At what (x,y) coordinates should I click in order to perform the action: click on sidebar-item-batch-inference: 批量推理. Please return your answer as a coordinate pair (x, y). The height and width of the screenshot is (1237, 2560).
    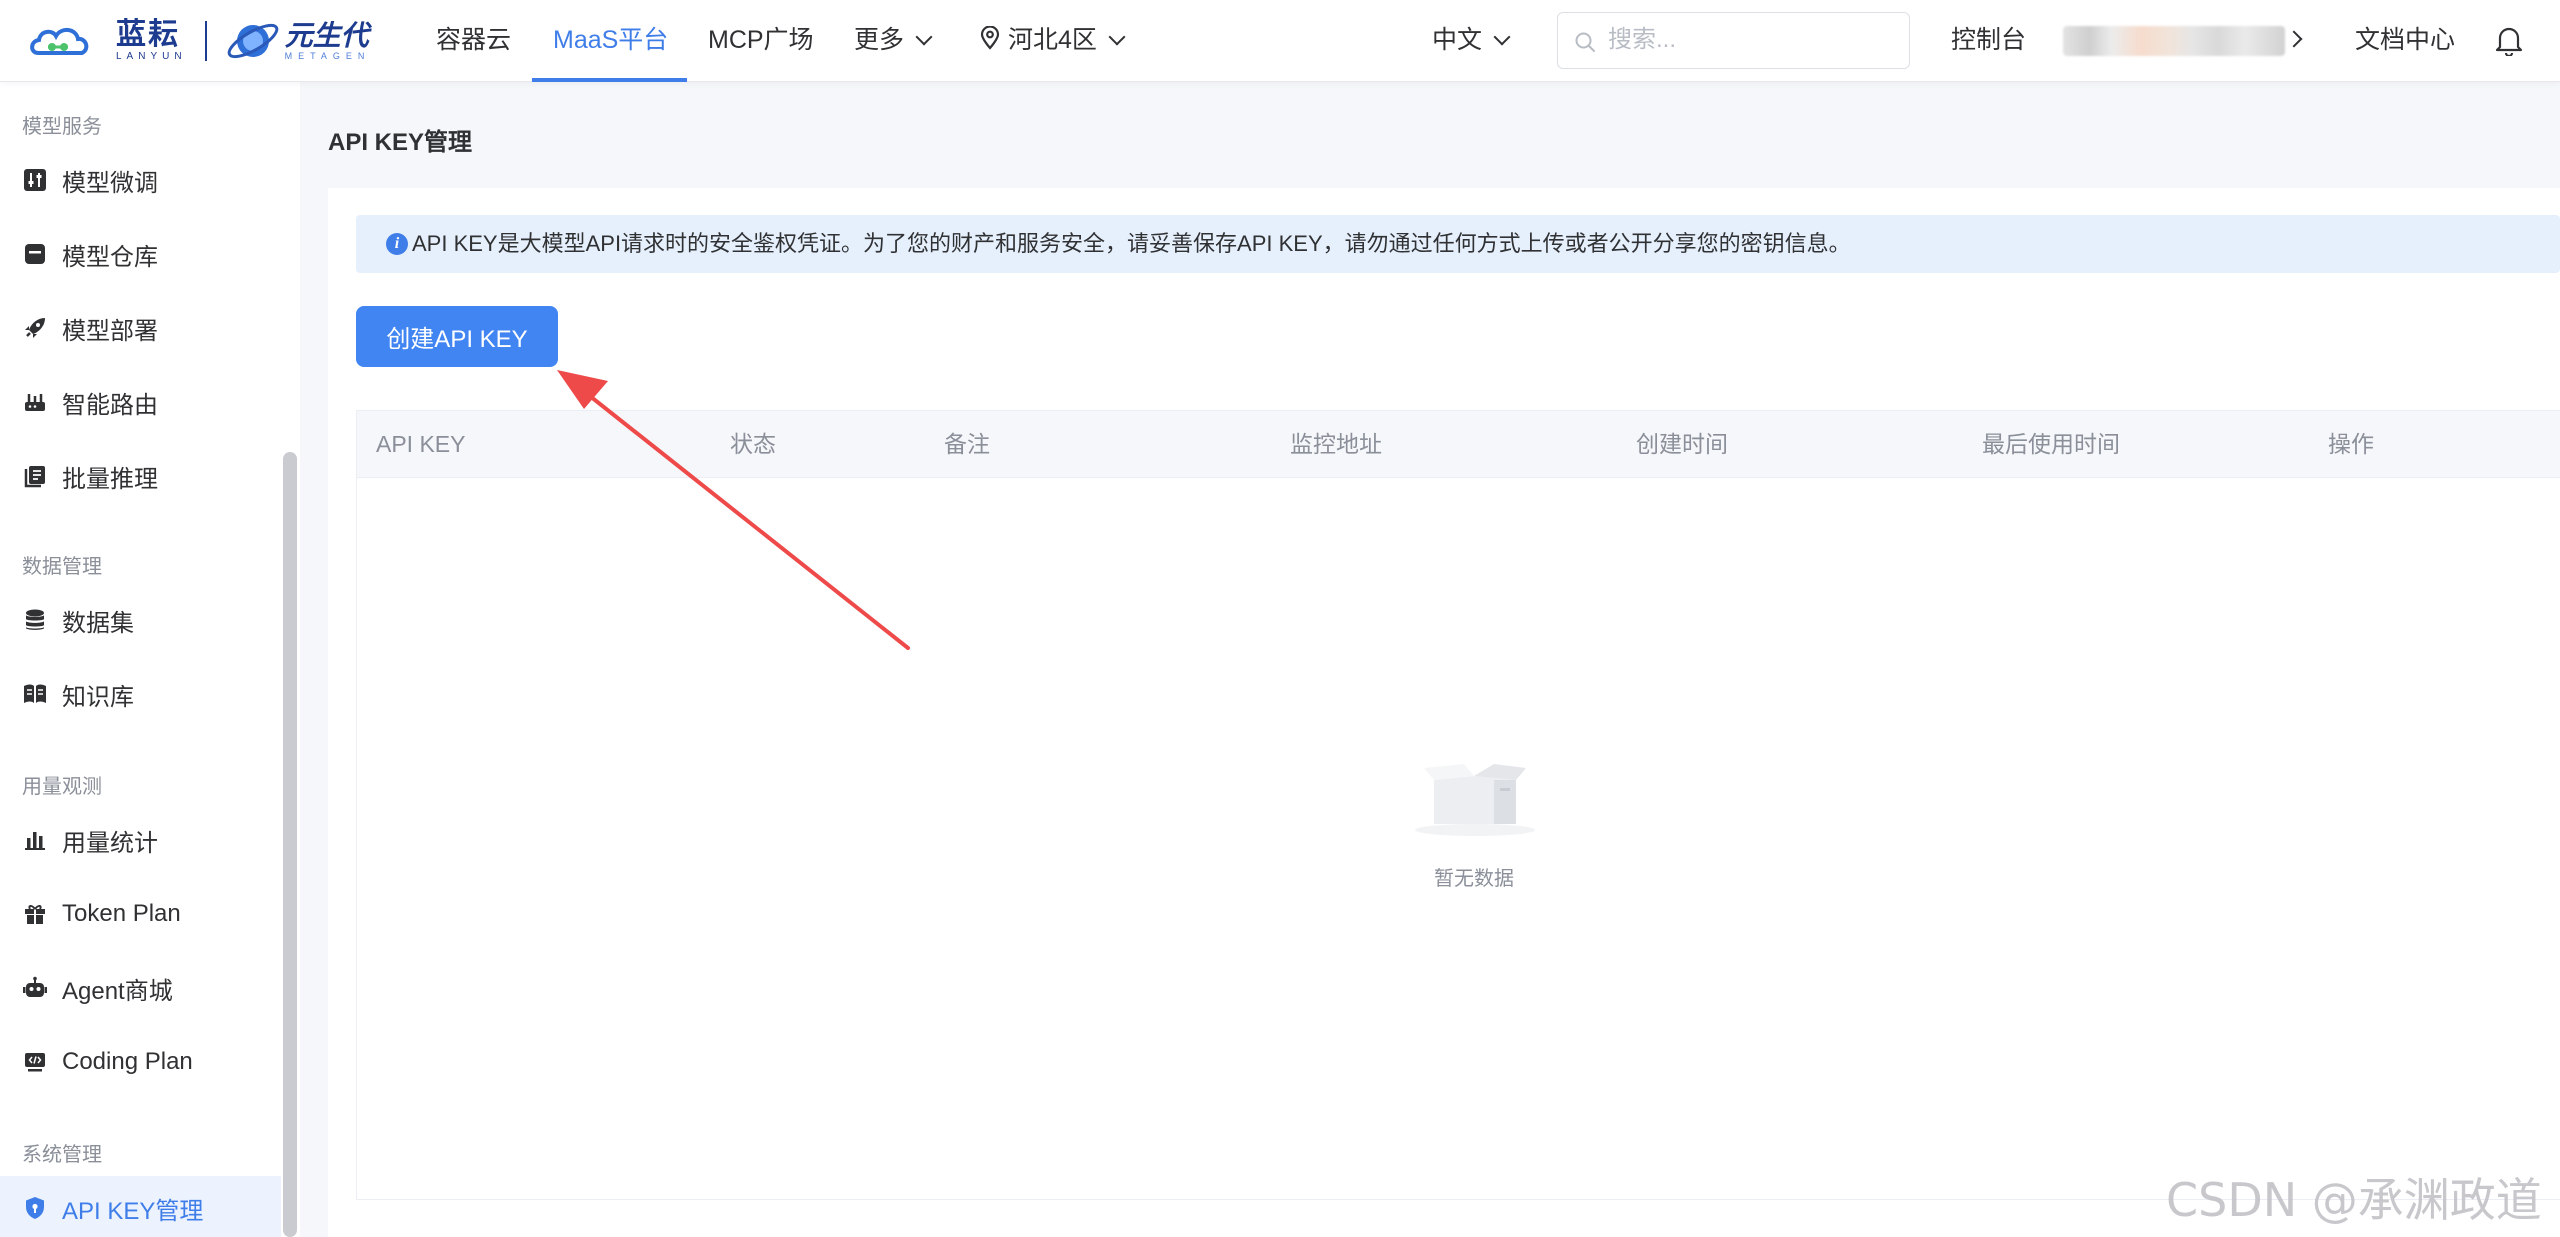
    Looking at the image, I should click on (140, 476).